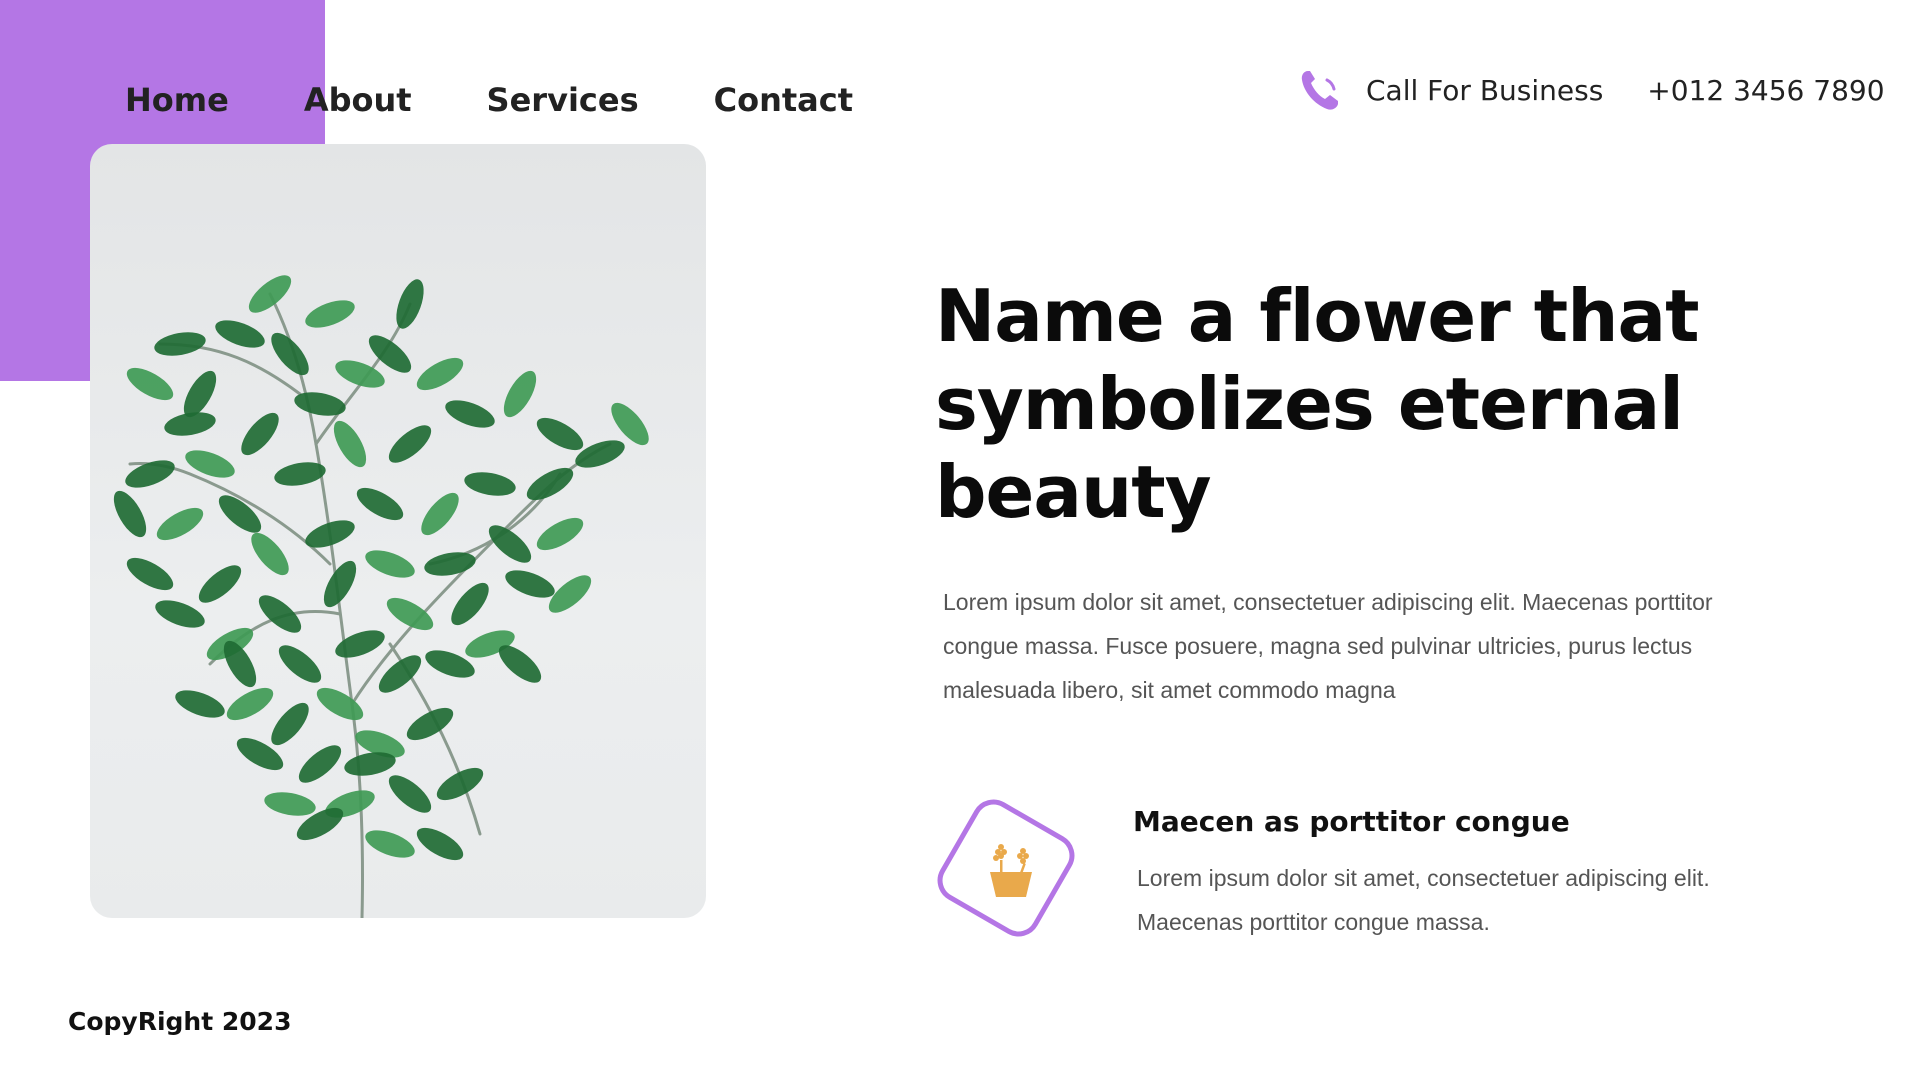 The image size is (1920, 1080). I want to click on main-nav: Home About Services Contact, so click(489, 100).